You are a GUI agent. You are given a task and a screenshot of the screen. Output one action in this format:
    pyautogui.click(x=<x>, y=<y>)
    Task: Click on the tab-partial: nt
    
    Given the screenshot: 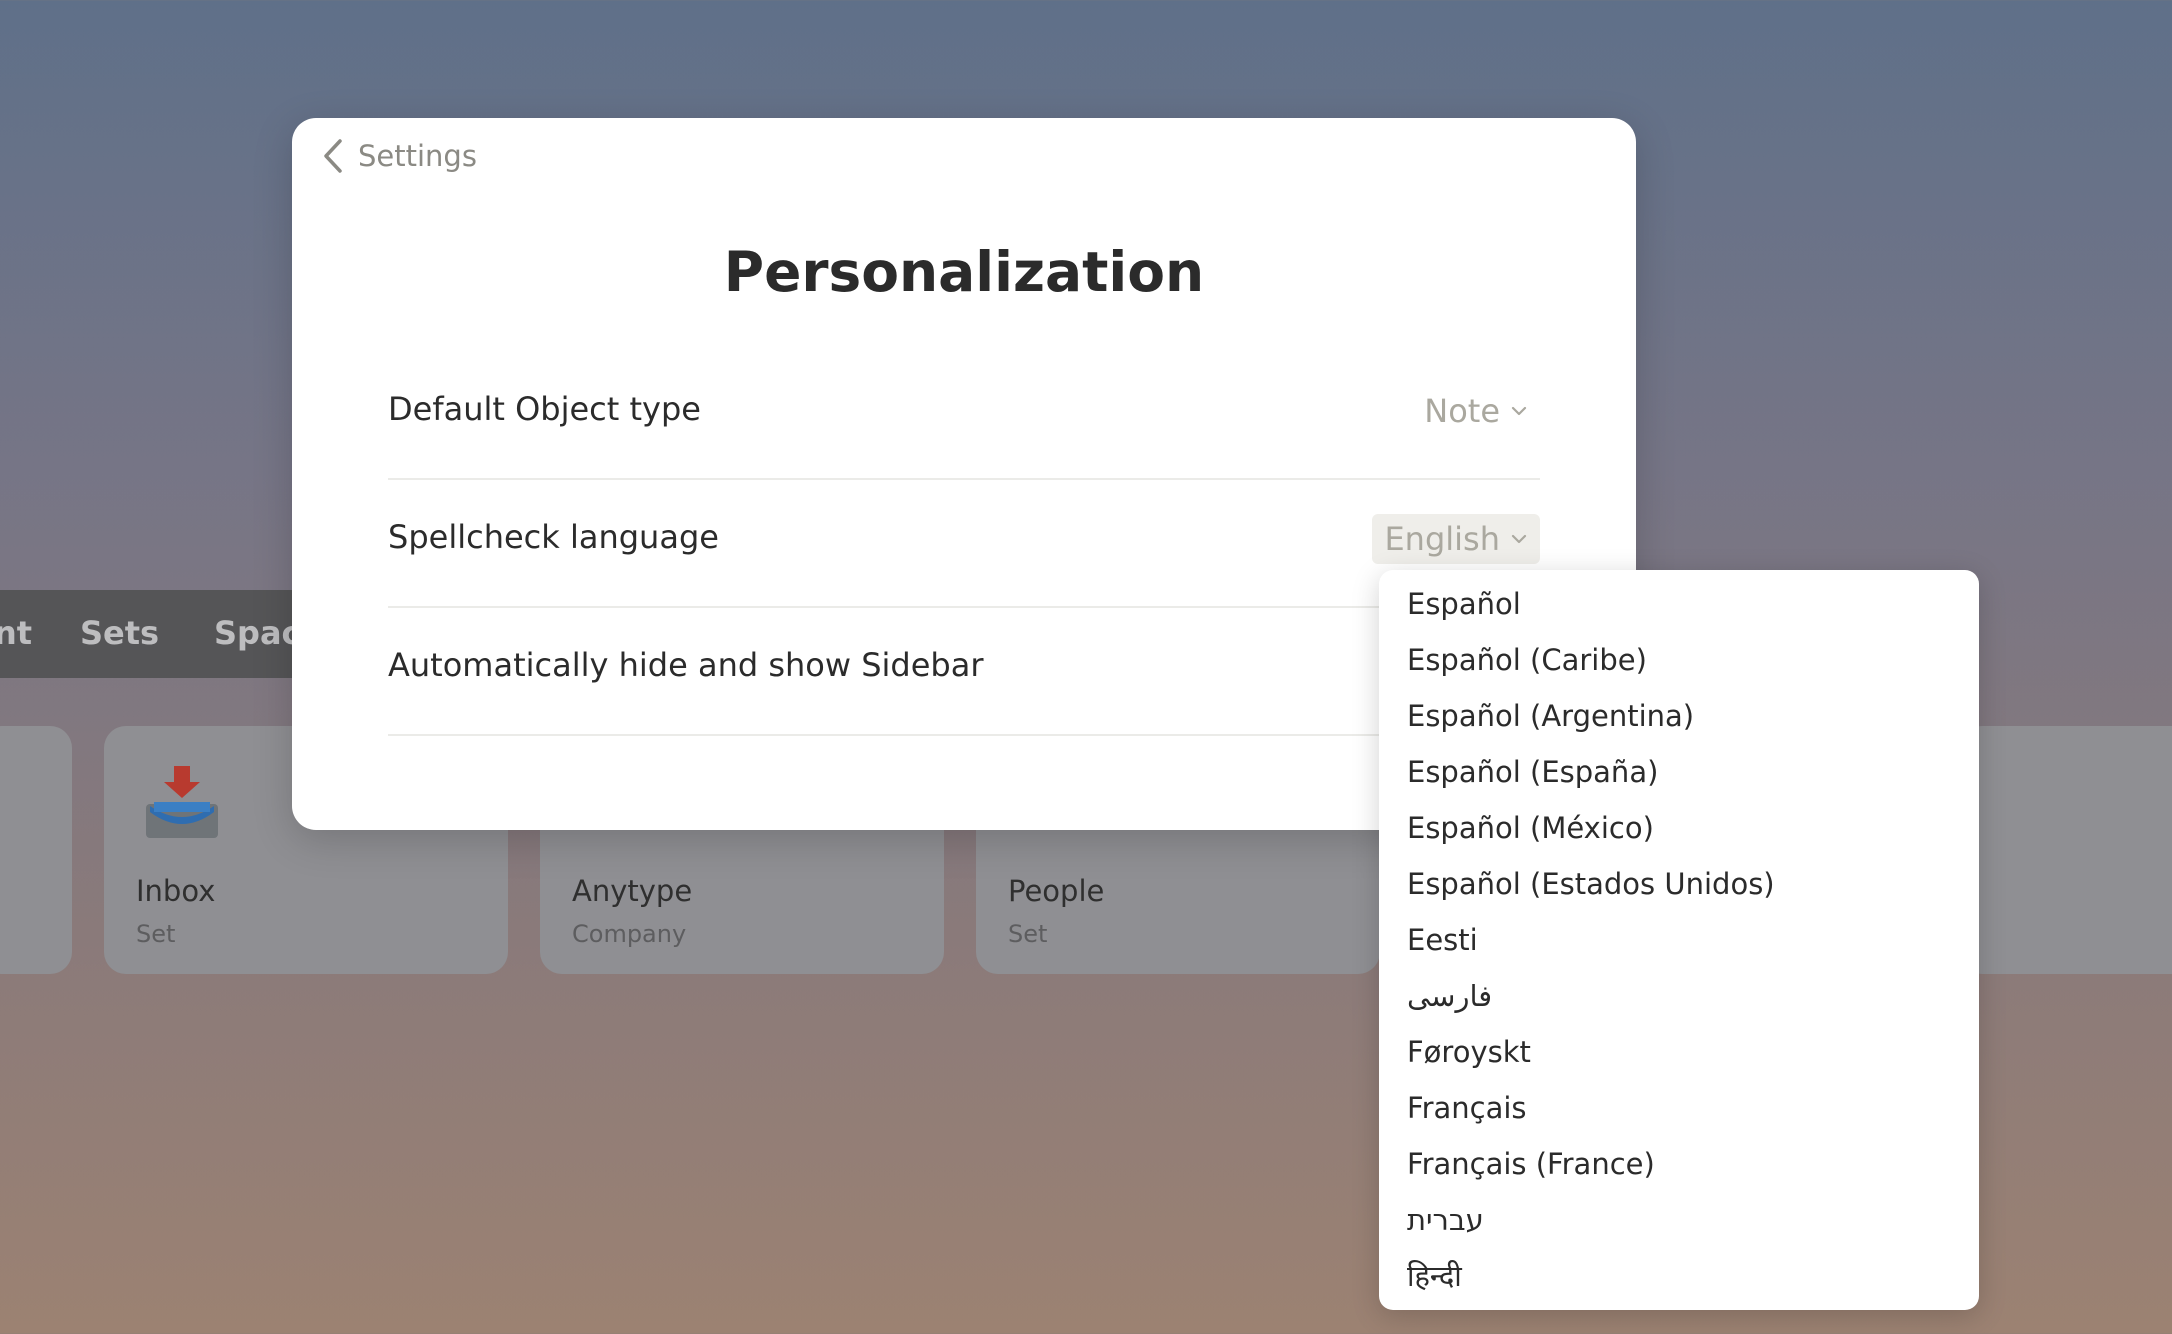 What is the action you would take?
    pyautogui.click(x=16, y=633)
    